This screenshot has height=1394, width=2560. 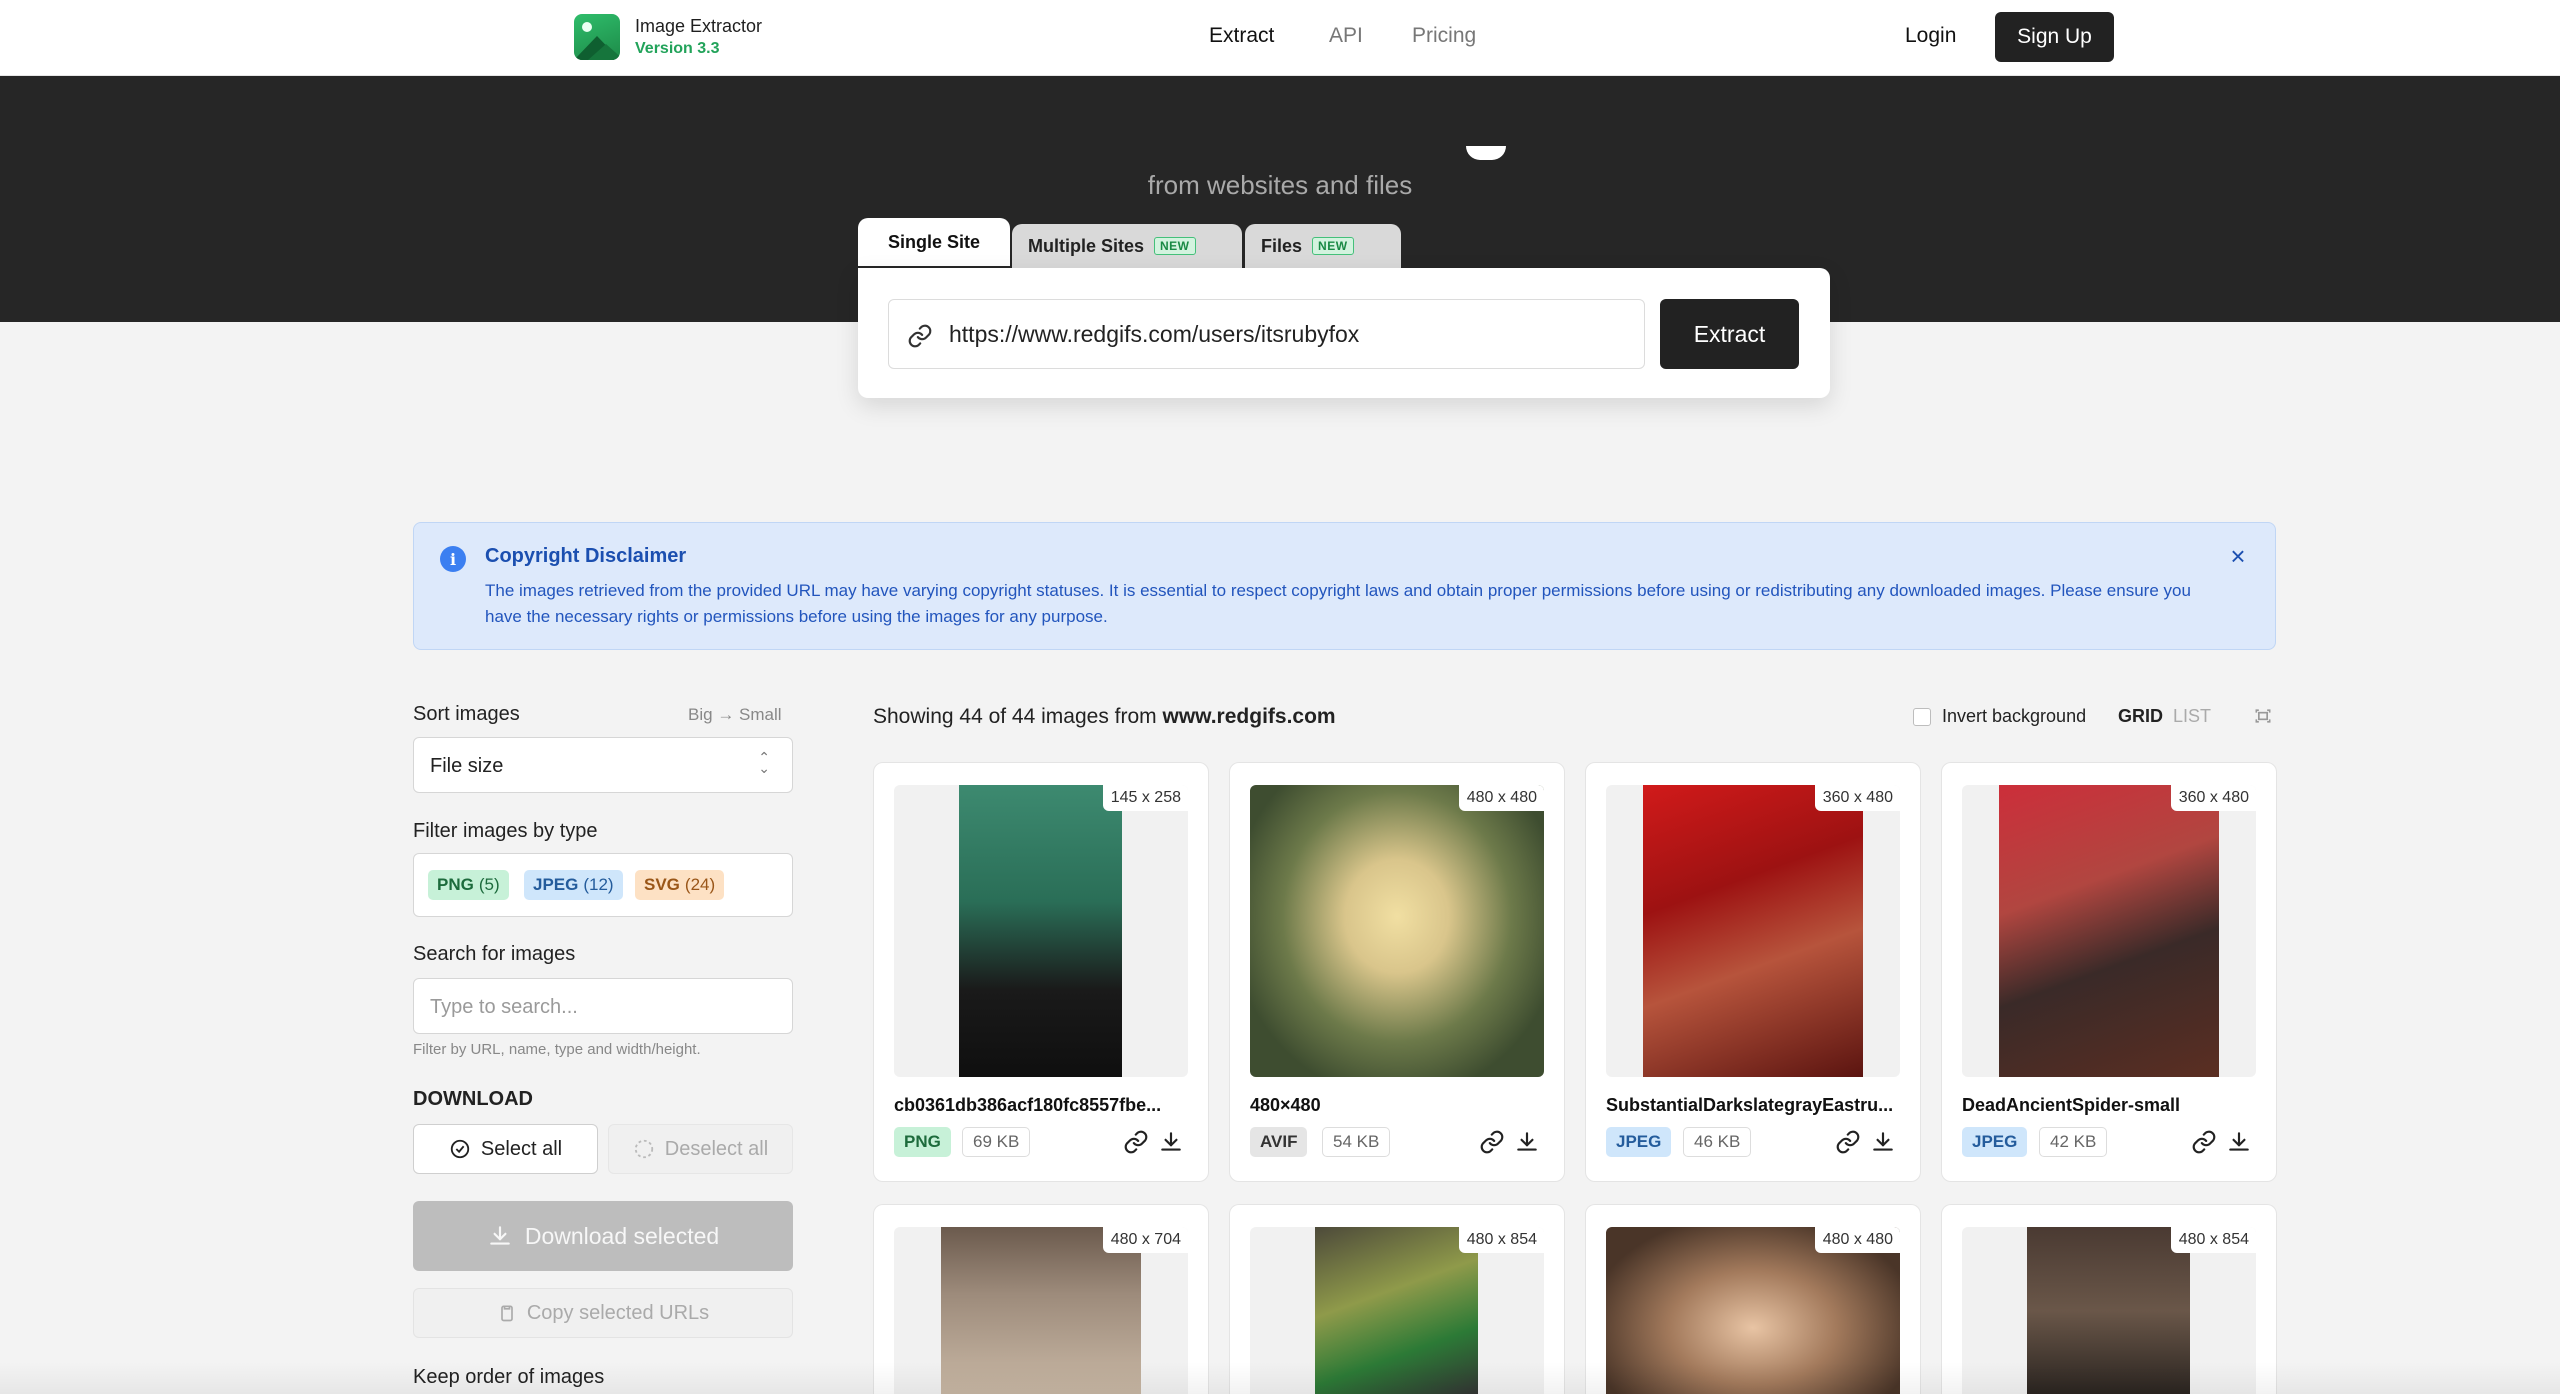 I want to click on download-selected-button: Download selected, so click(x=603, y=1236).